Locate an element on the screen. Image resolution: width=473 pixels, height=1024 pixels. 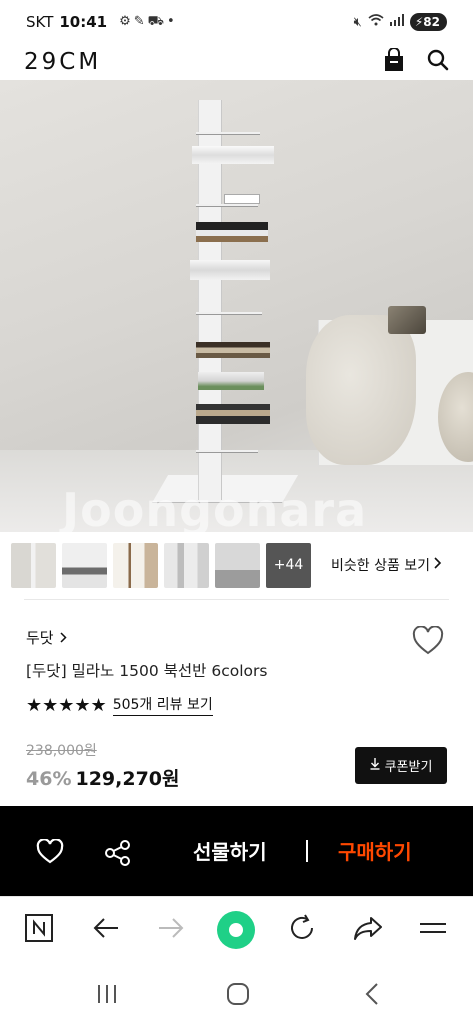
brand-link: 두닷 is located at coordinates (46, 637).